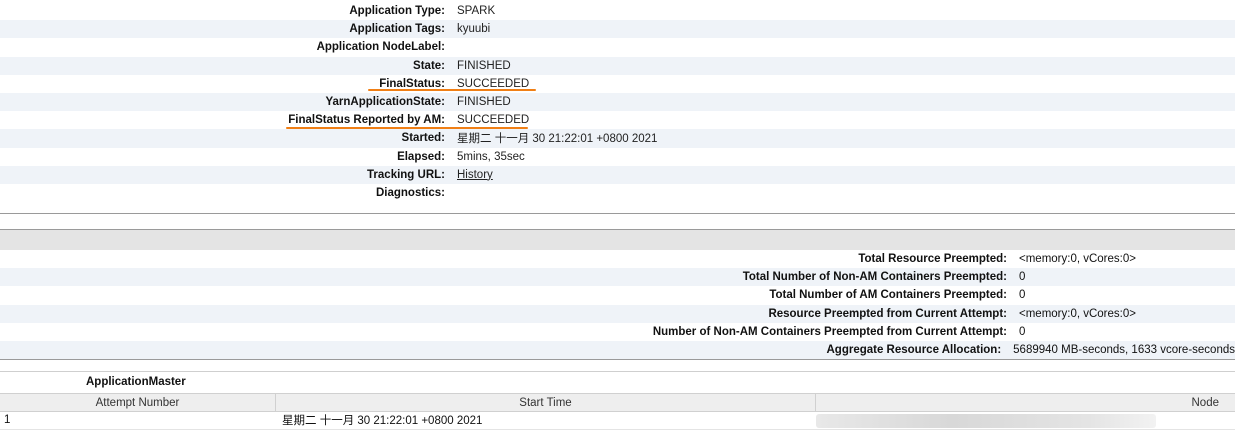  I want to click on tracking-url-history-link: History, so click(475, 175).